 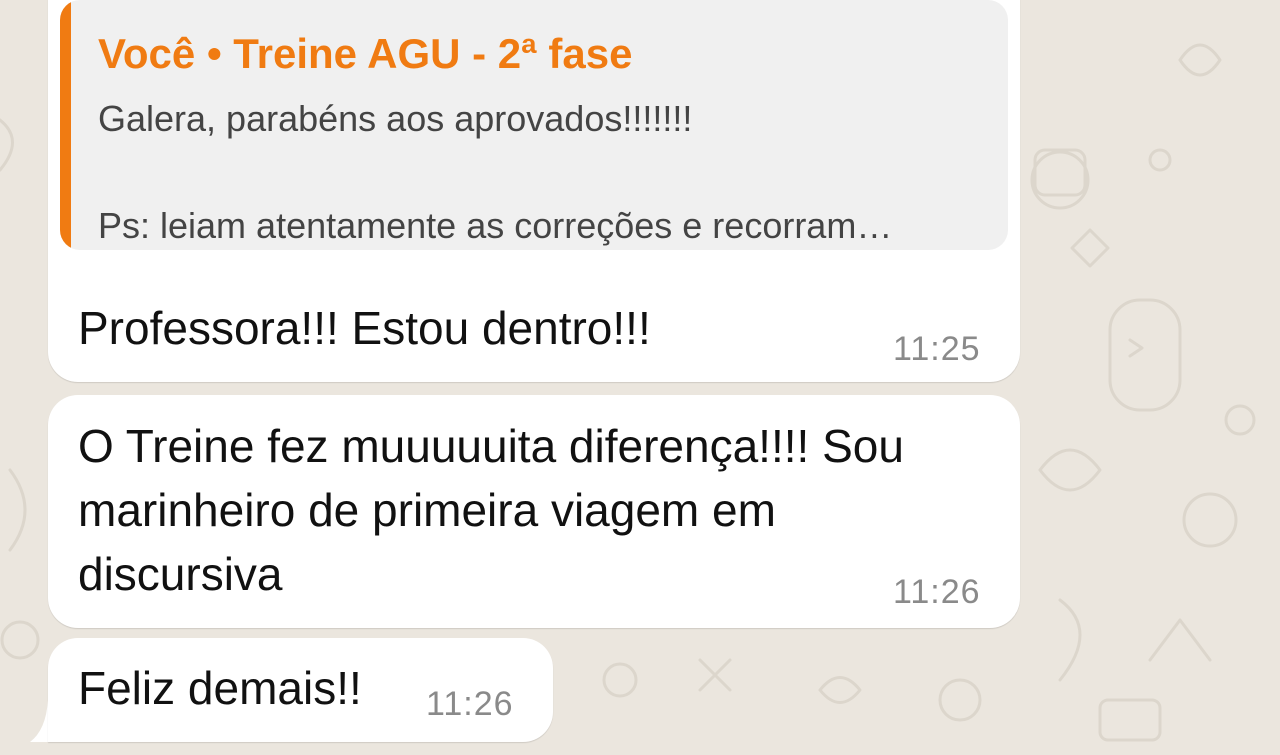 I want to click on message-text: Professora!!! Estou dentro!!!, so click(x=364, y=328).